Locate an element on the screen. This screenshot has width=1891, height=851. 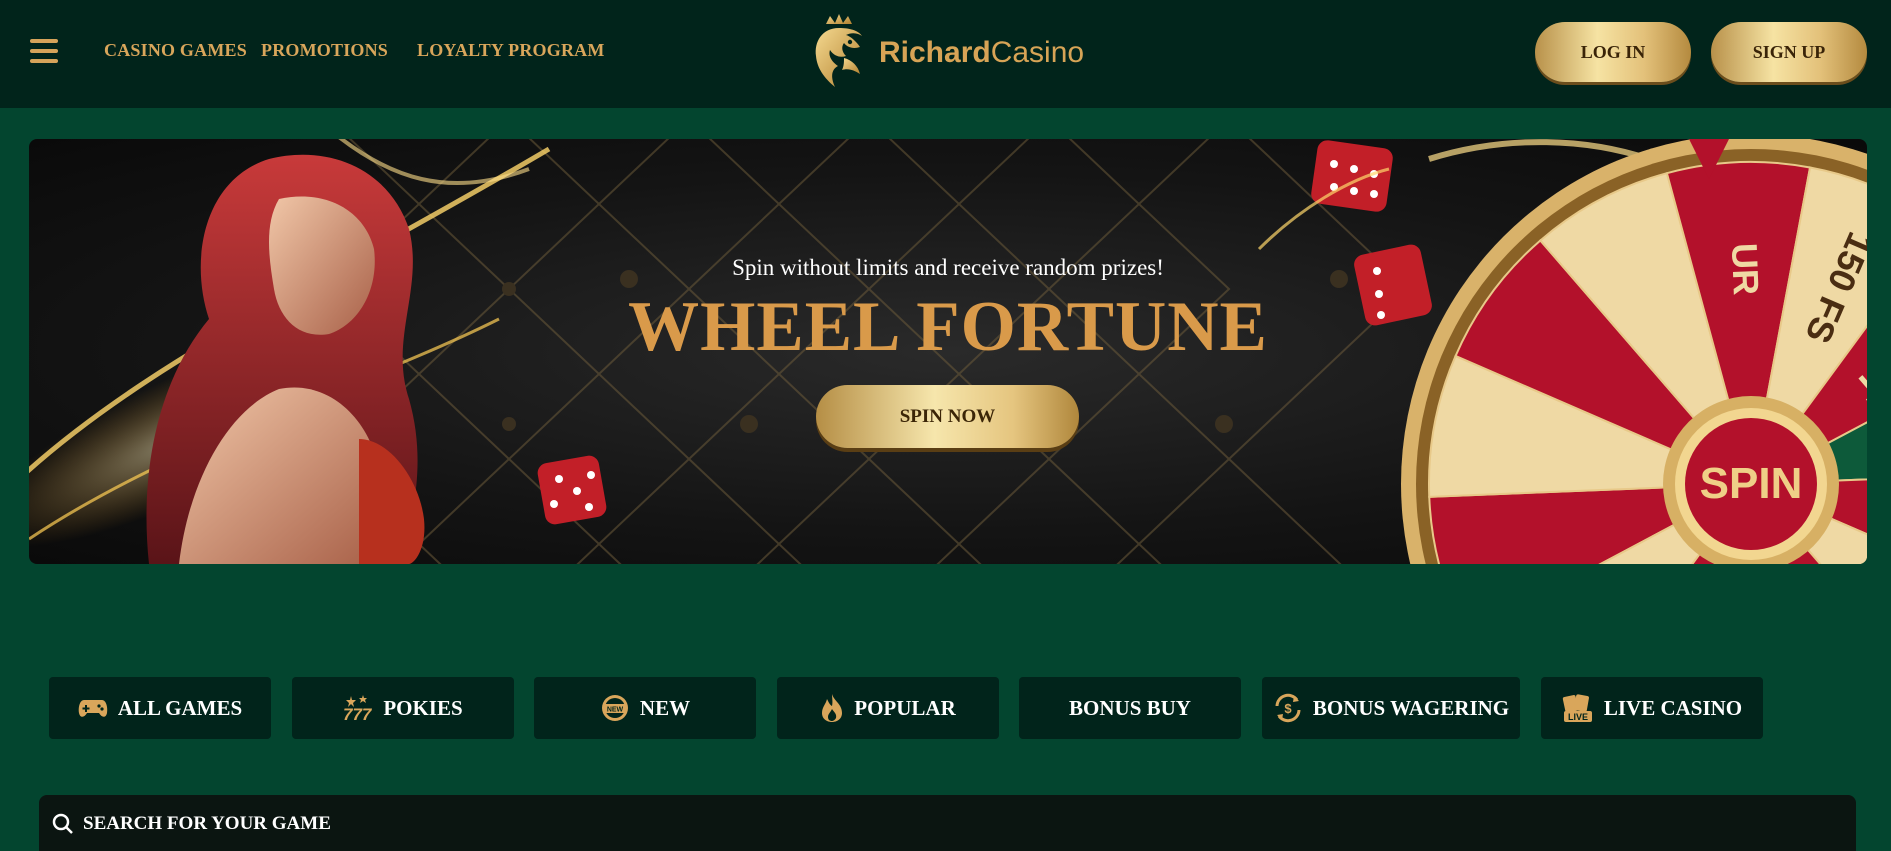
crowned-lion-icon is located at coordinates (838, 50).